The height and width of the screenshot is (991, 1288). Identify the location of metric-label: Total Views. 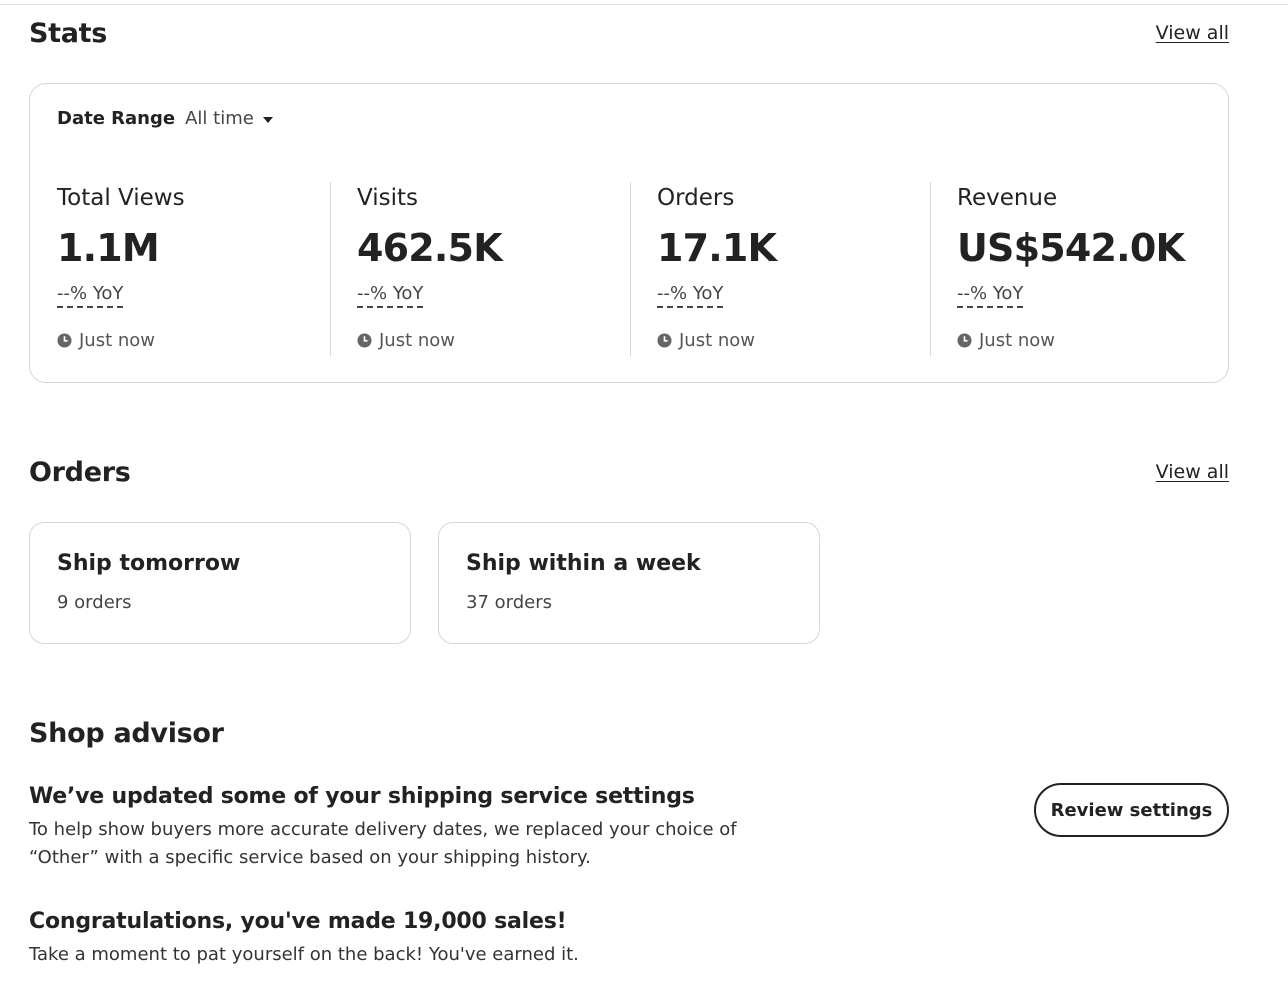
(121, 198).